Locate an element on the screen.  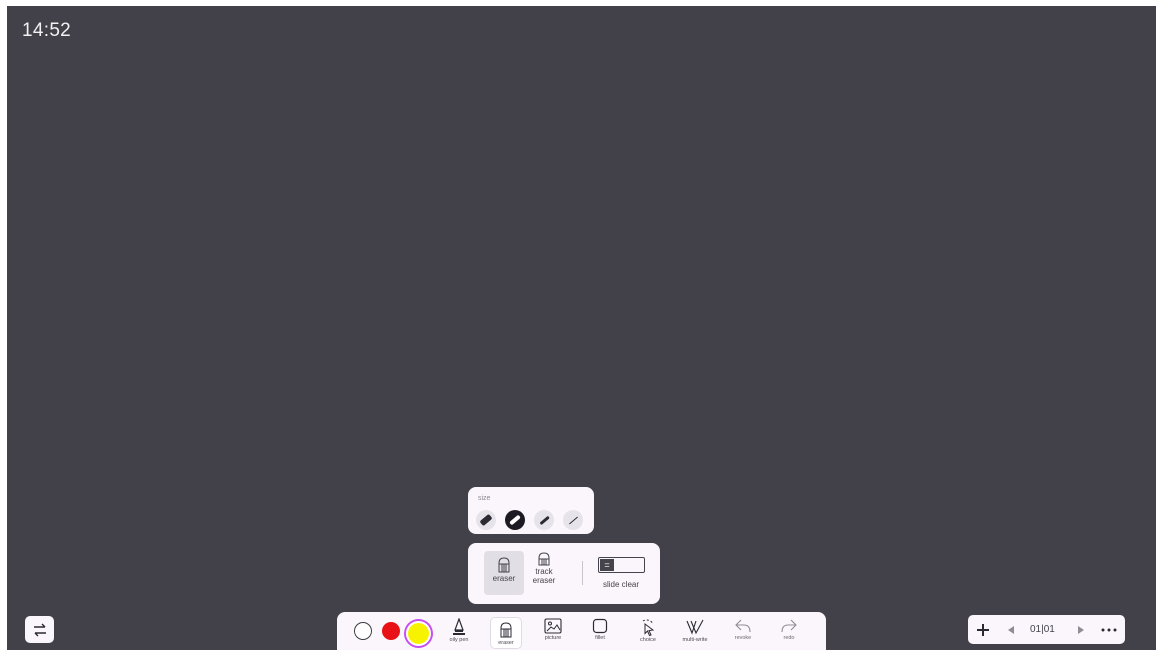
multi-write-icon is located at coordinates (695, 627).